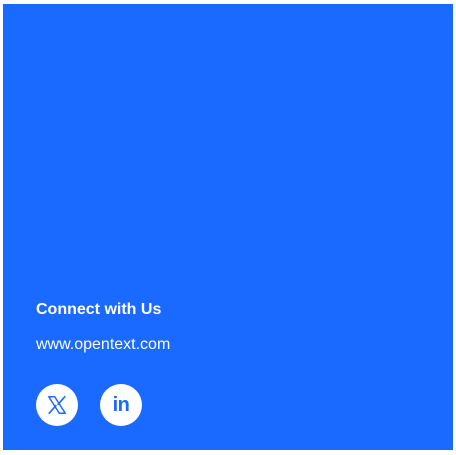  I want to click on connect-heading: Connect with Us, so click(99, 309).